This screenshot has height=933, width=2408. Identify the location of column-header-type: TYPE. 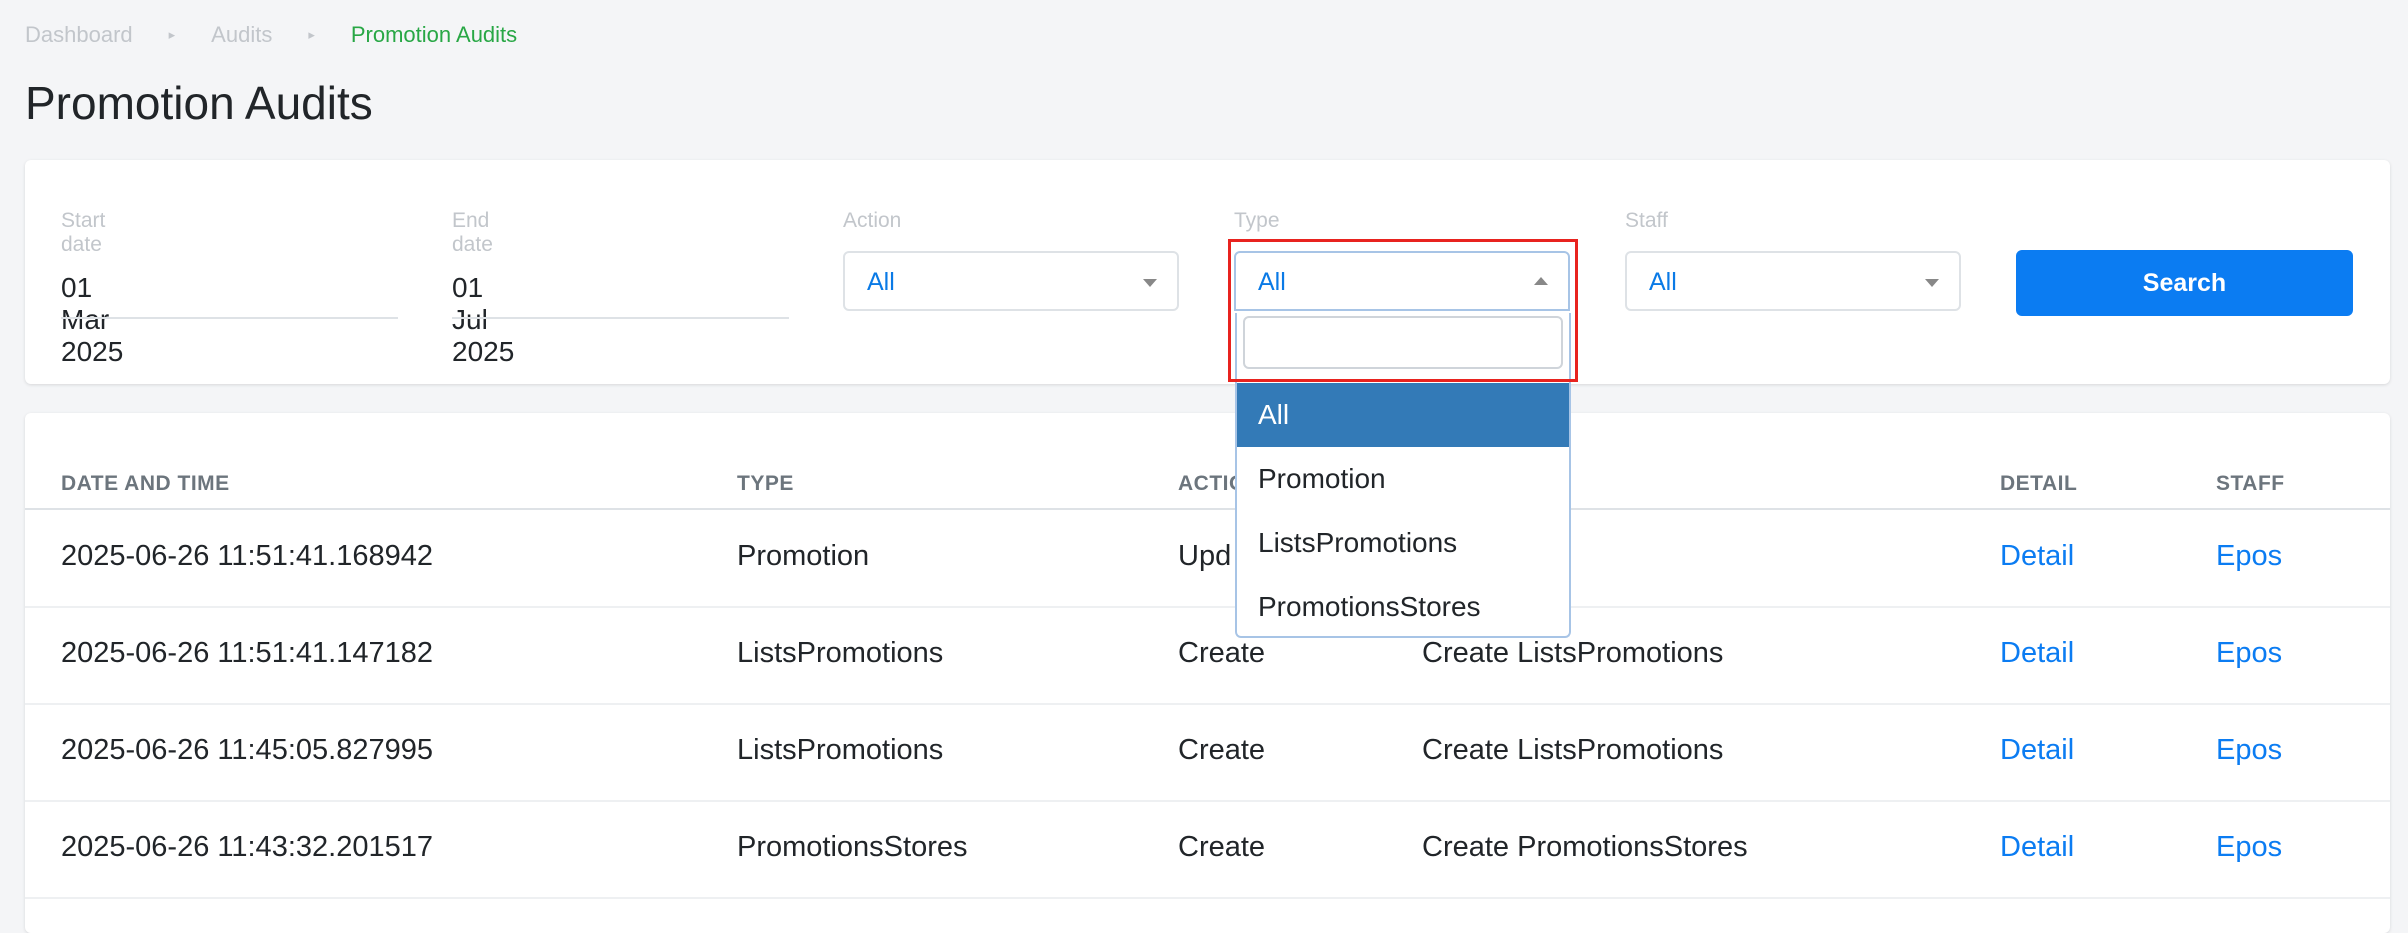
(765, 484).